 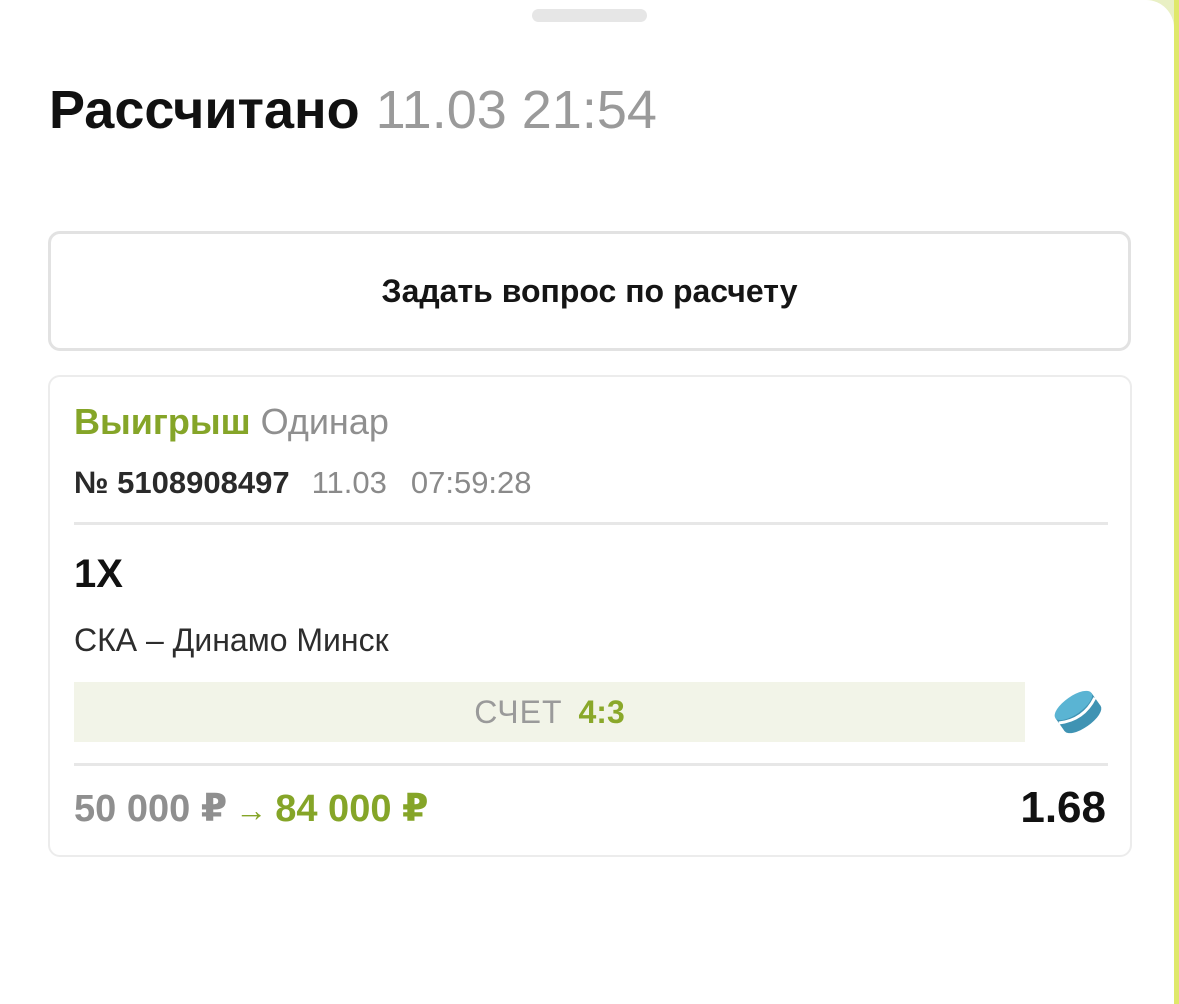 I want to click on score-bar: СЧЕТ 4:3, so click(x=549, y=712).